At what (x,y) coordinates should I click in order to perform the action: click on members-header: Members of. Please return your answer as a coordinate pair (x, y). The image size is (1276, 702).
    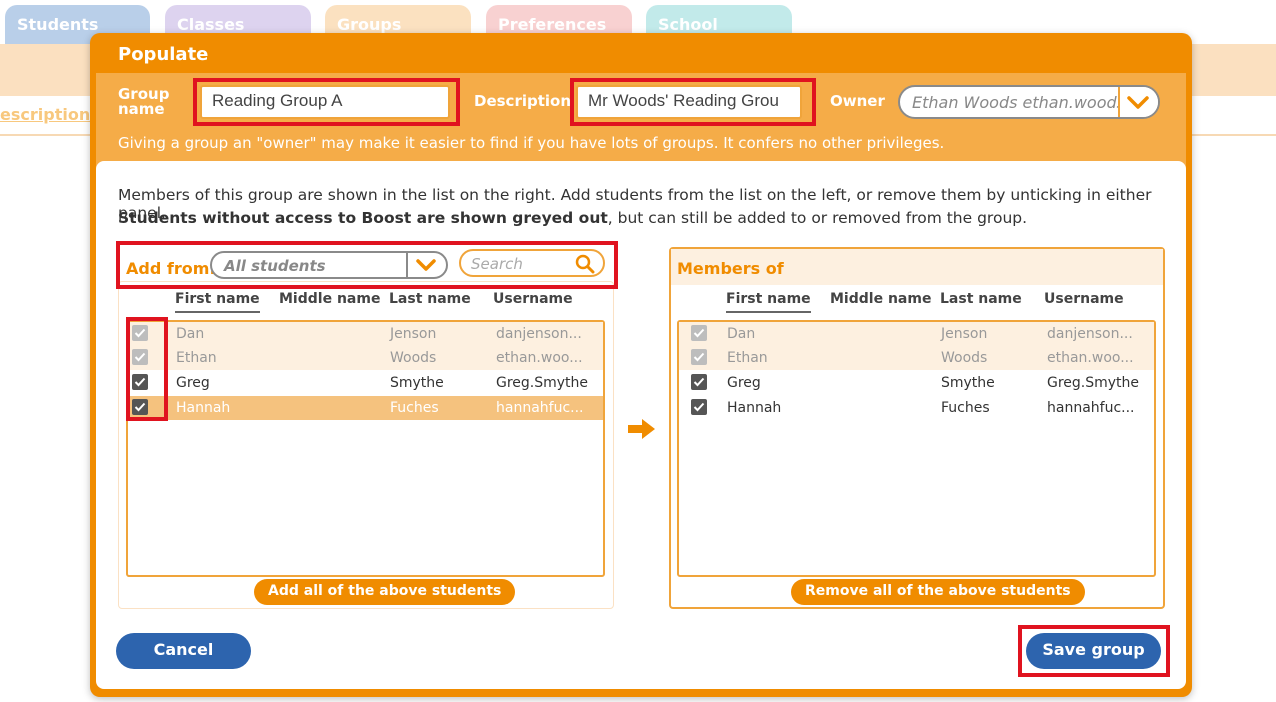
    Looking at the image, I should click on (917, 267).